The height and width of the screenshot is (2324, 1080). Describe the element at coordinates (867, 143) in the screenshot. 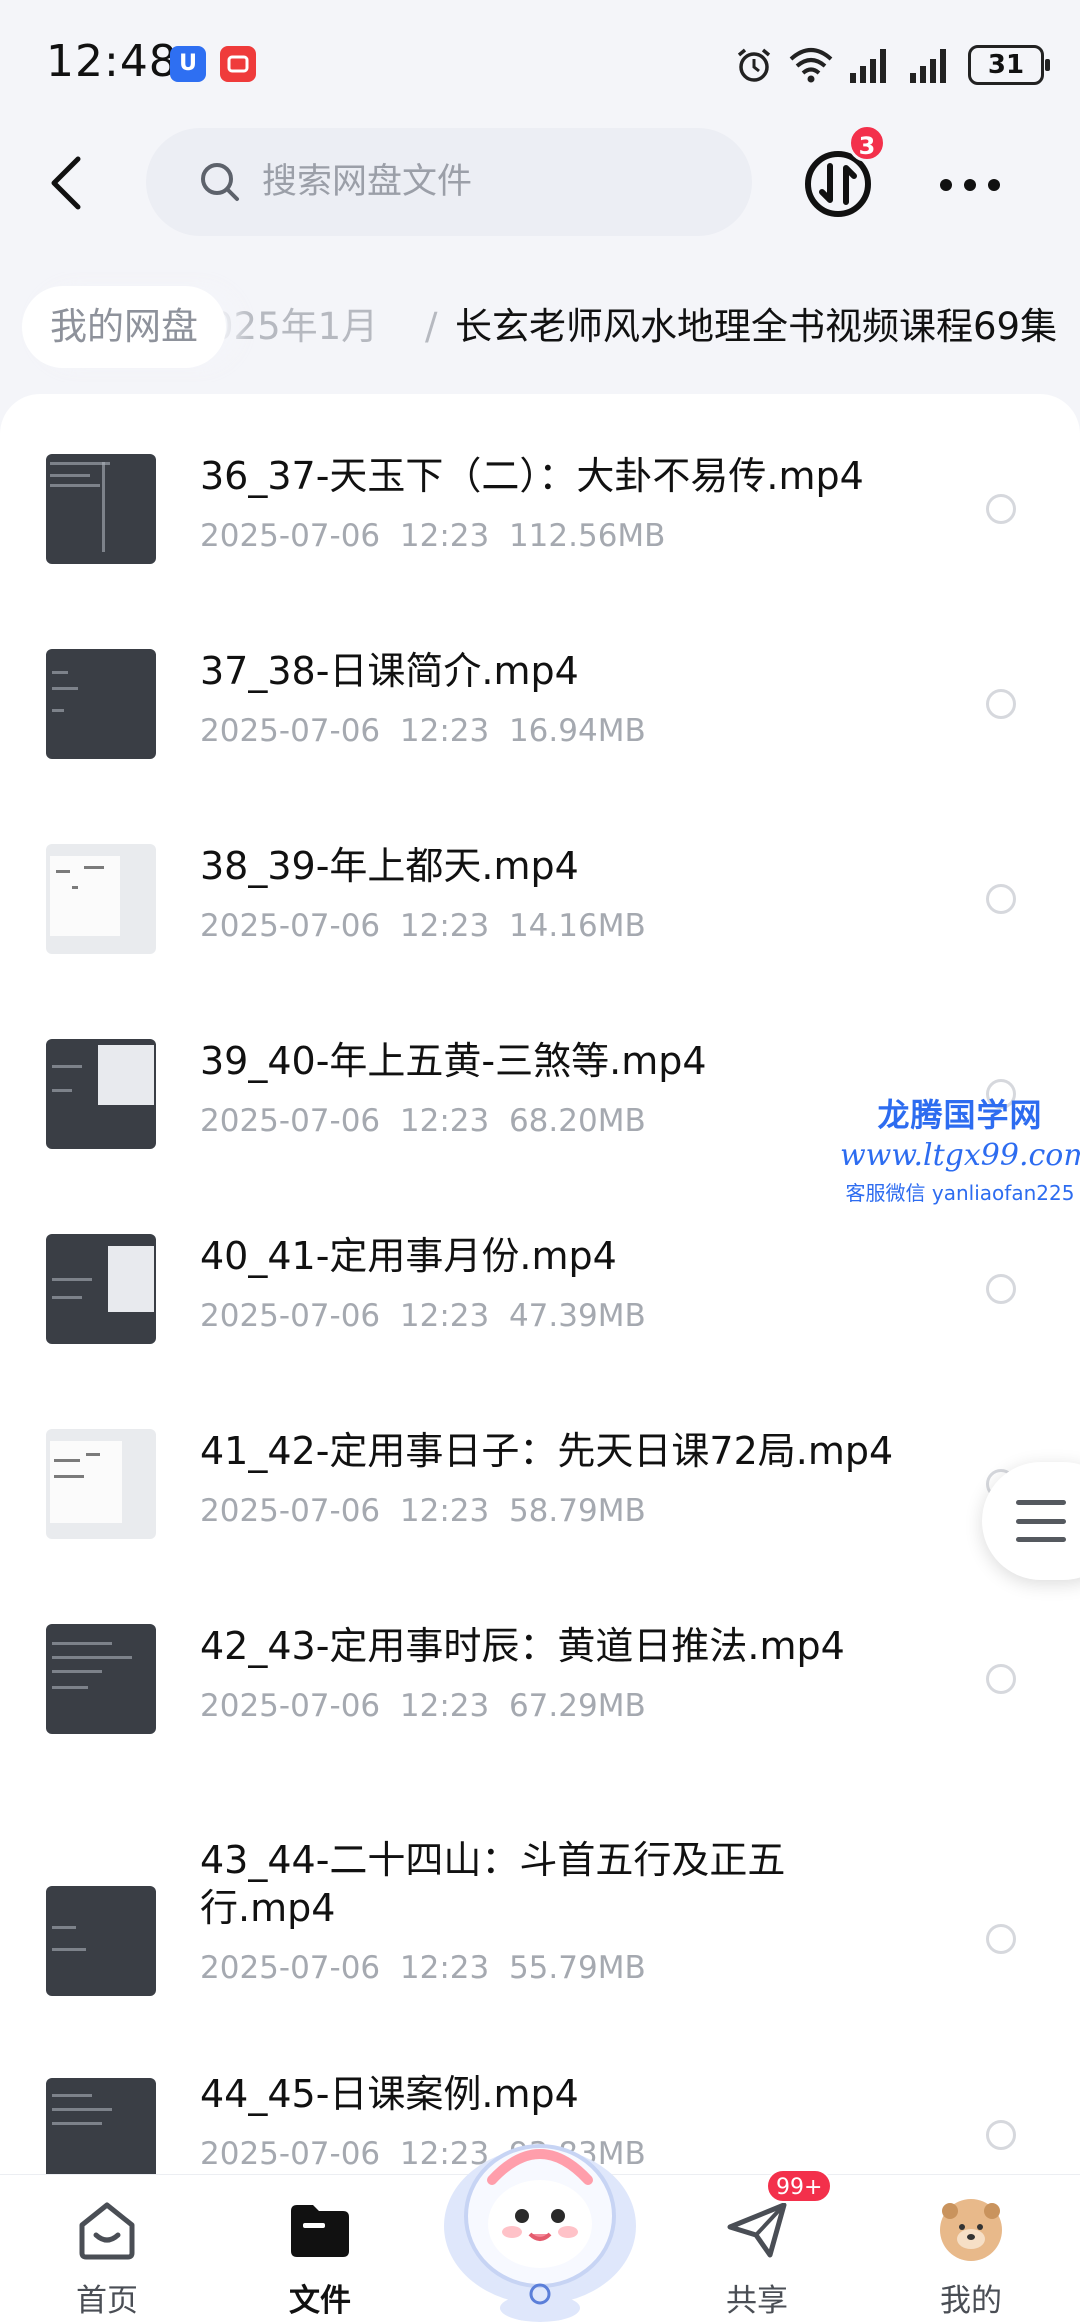

I see `transfer-count-badge: 3` at that location.